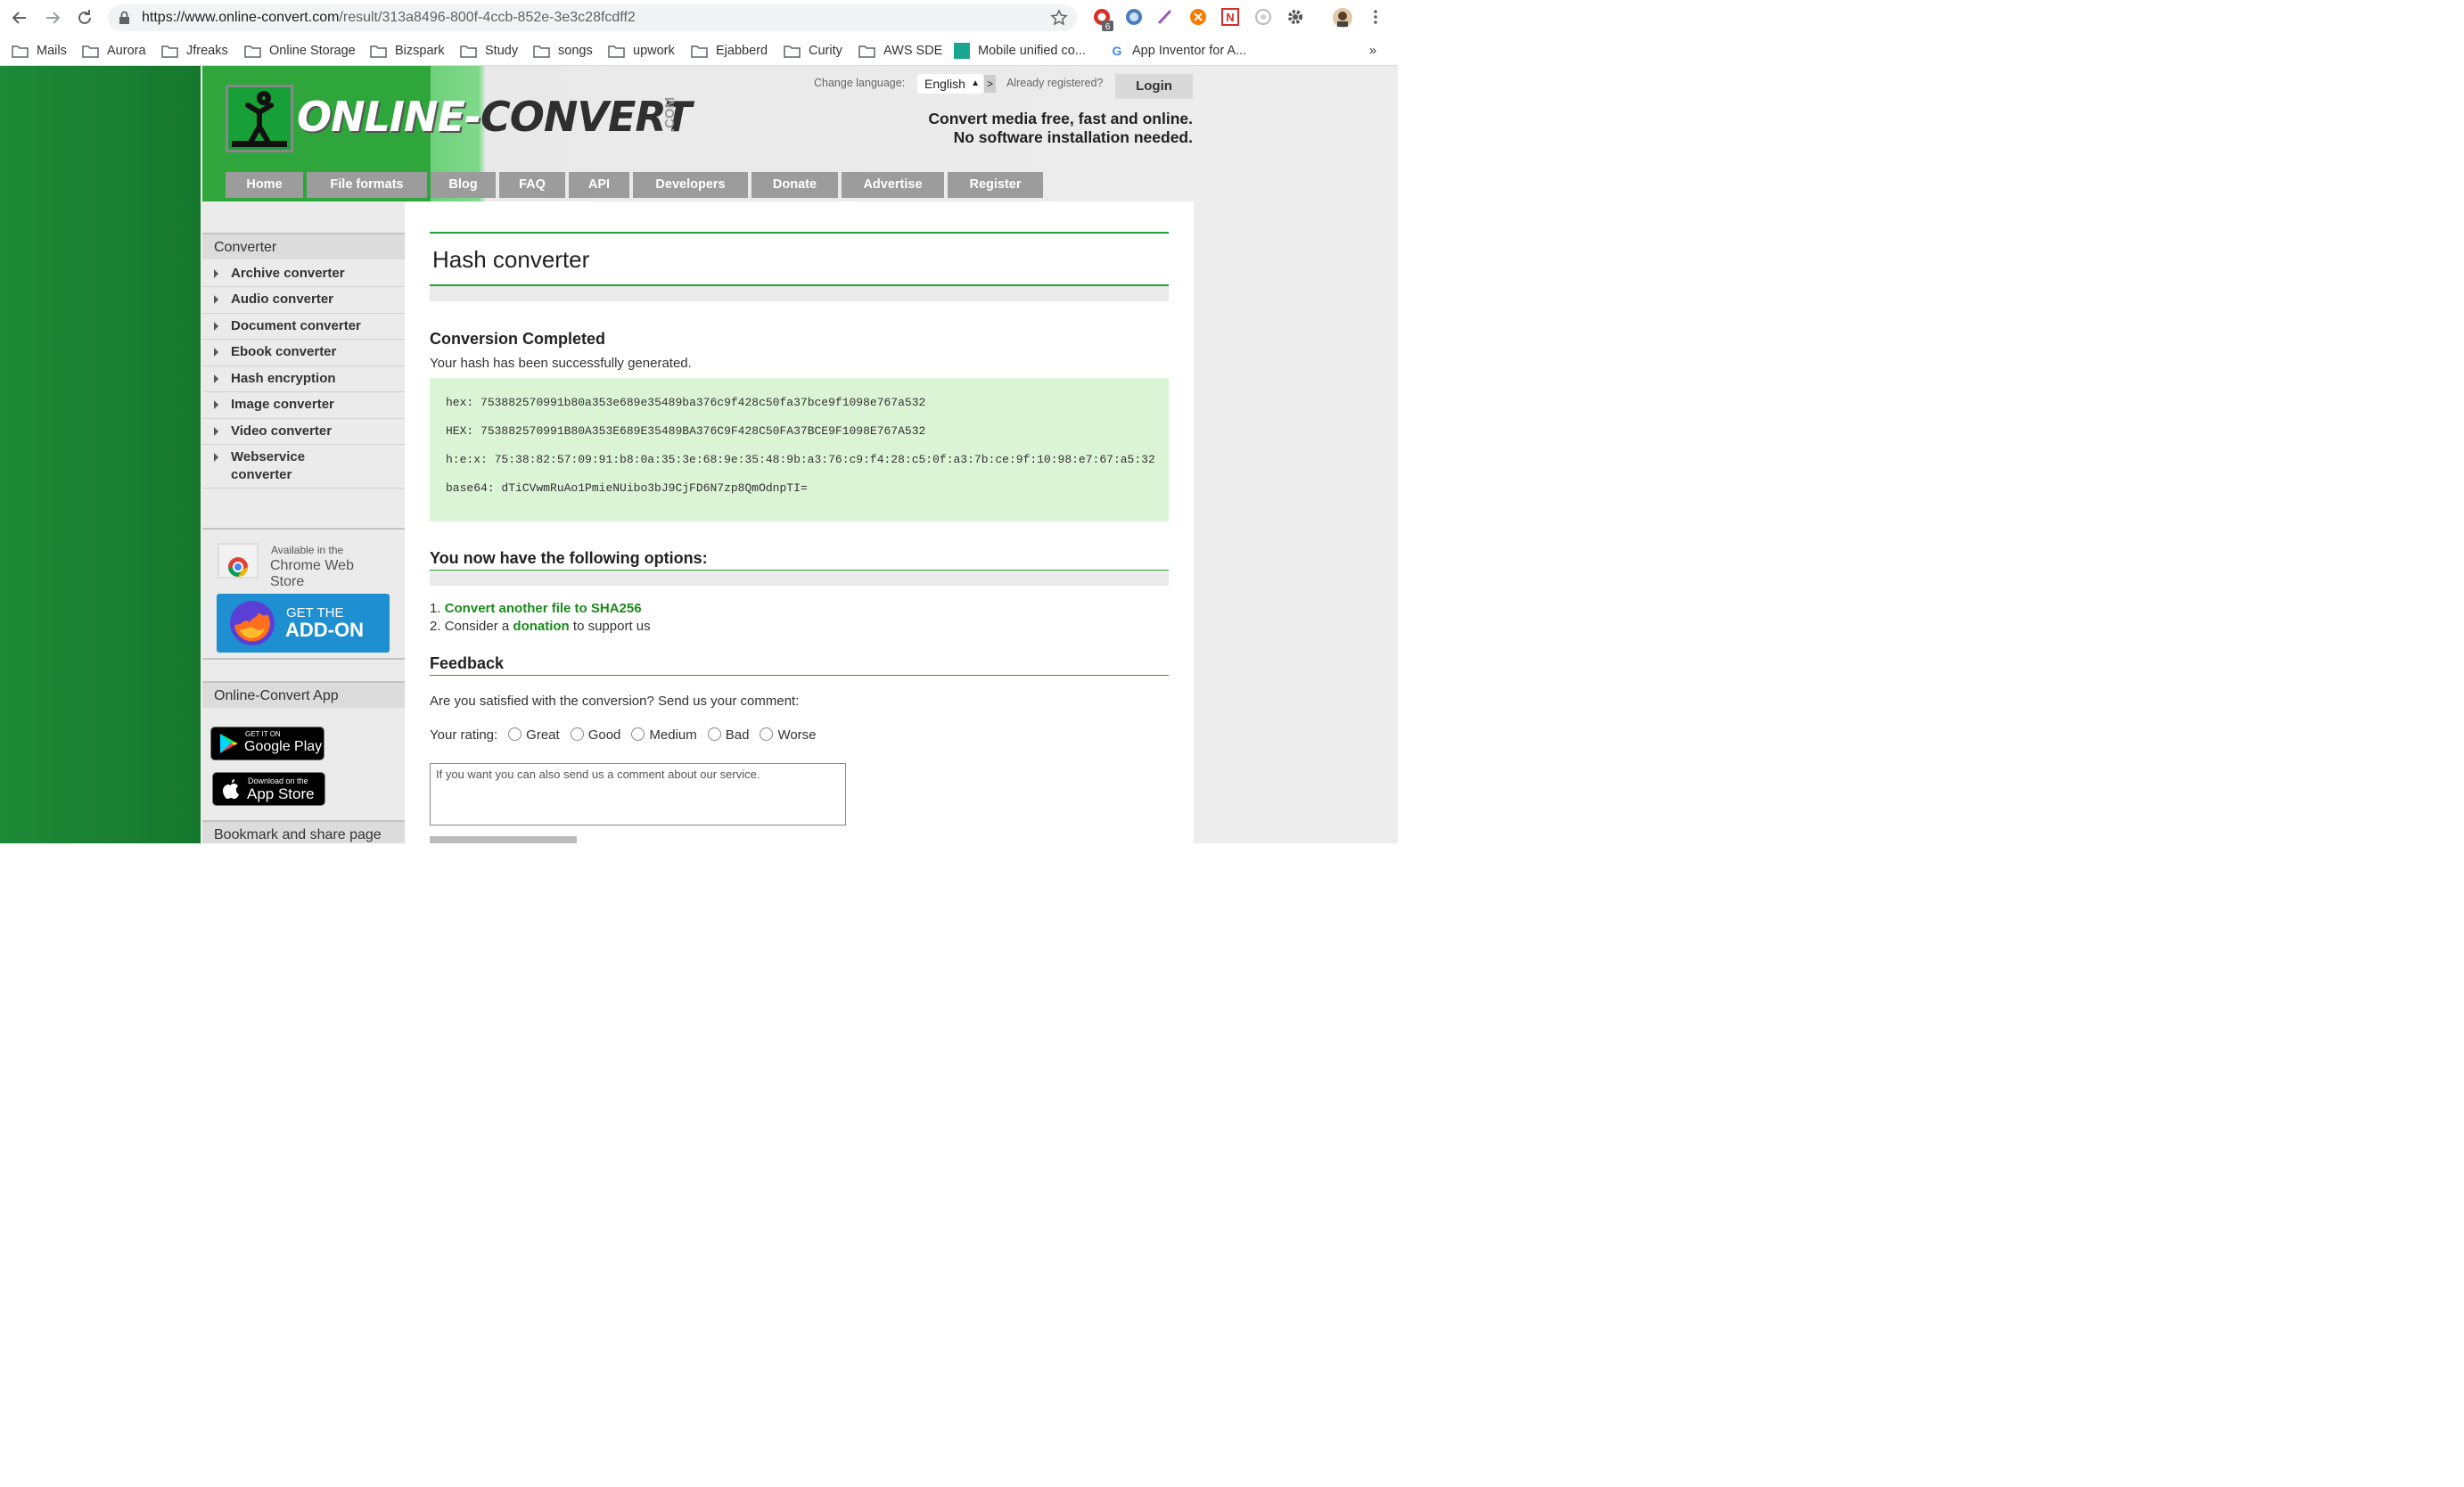 The width and height of the screenshot is (2464, 1487). Describe the element at coordinates (813, 51) in the screenshot. I see `bookmark-folder: Curity` at that location.